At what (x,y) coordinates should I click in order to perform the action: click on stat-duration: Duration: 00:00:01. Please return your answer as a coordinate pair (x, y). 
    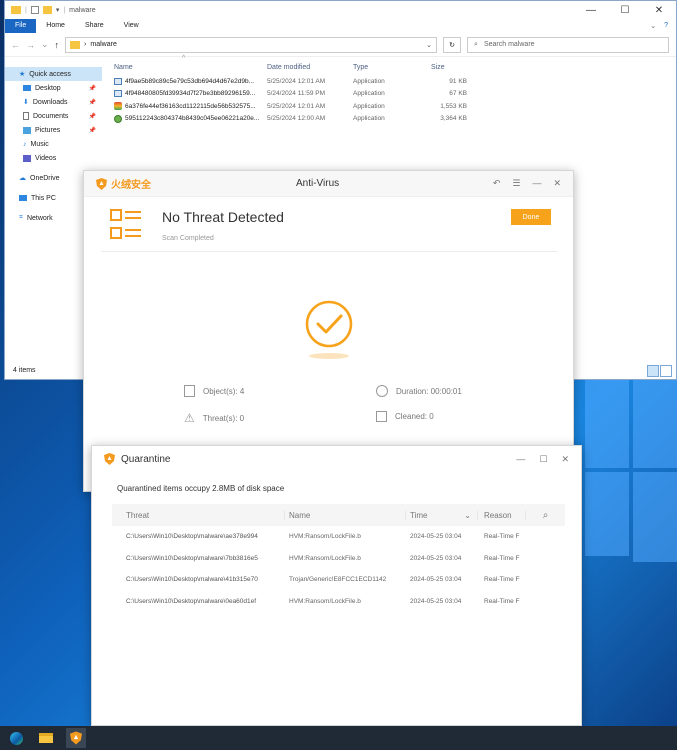
    Looking at the image, I should click on (419, 391).